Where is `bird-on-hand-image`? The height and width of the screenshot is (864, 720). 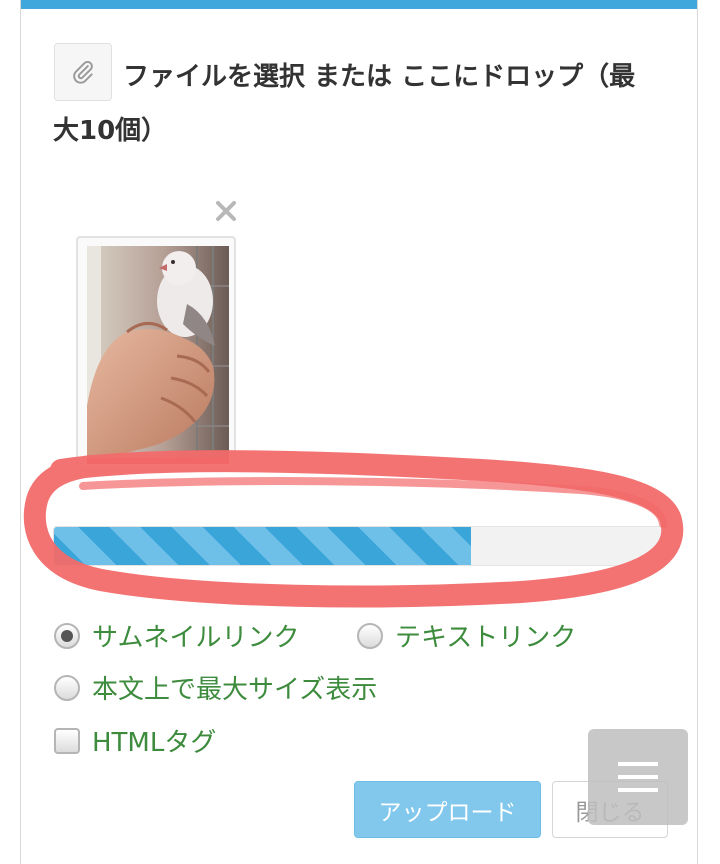
bird-on-hand-image is located at coordinates (158, 355).